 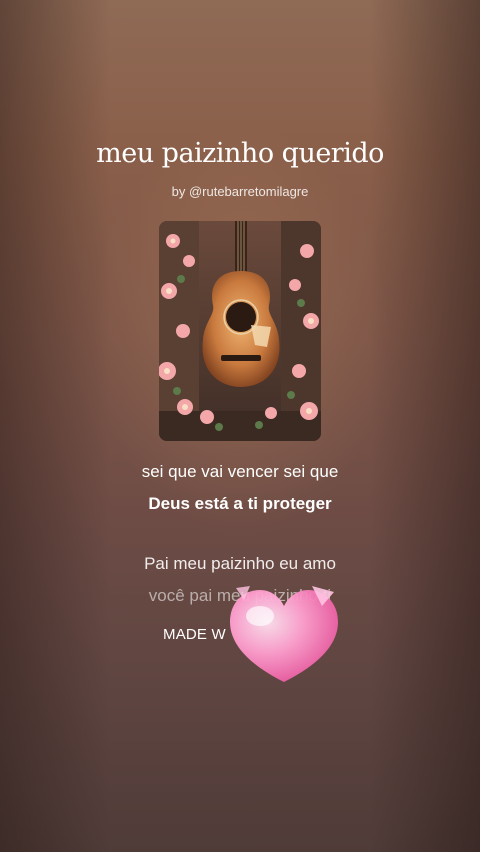 I want to click on song-byline: by @rutebarretomilagre, so click(x=240, y=191).